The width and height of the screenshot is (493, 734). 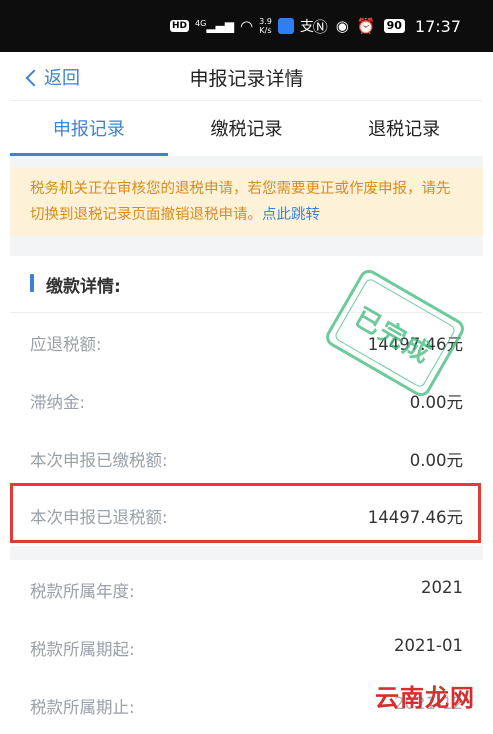 What do you see at coordinates (285, 26) in the screenshot?
I see `app-notification-icon` at bounding box center [285, 26].